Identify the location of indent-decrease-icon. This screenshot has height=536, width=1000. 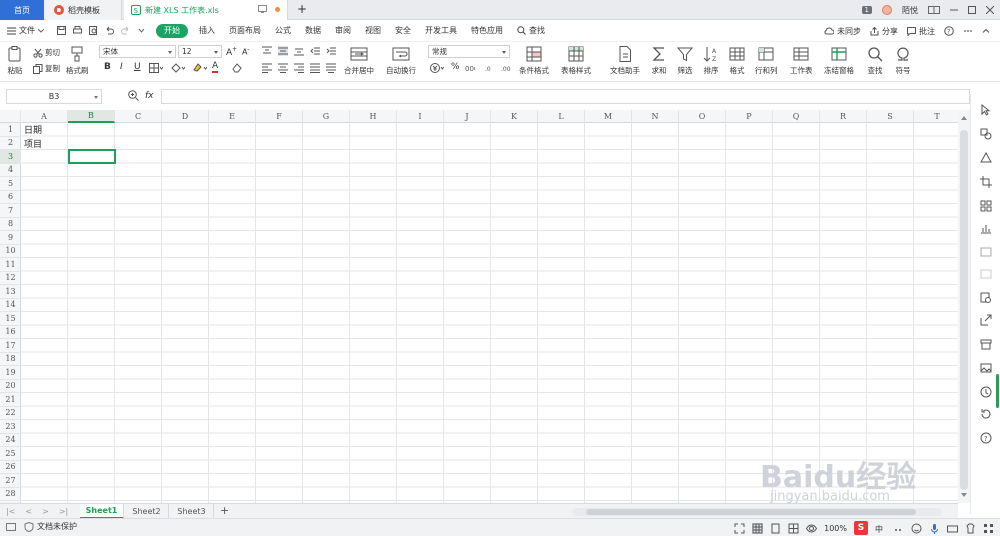
(315, 51).